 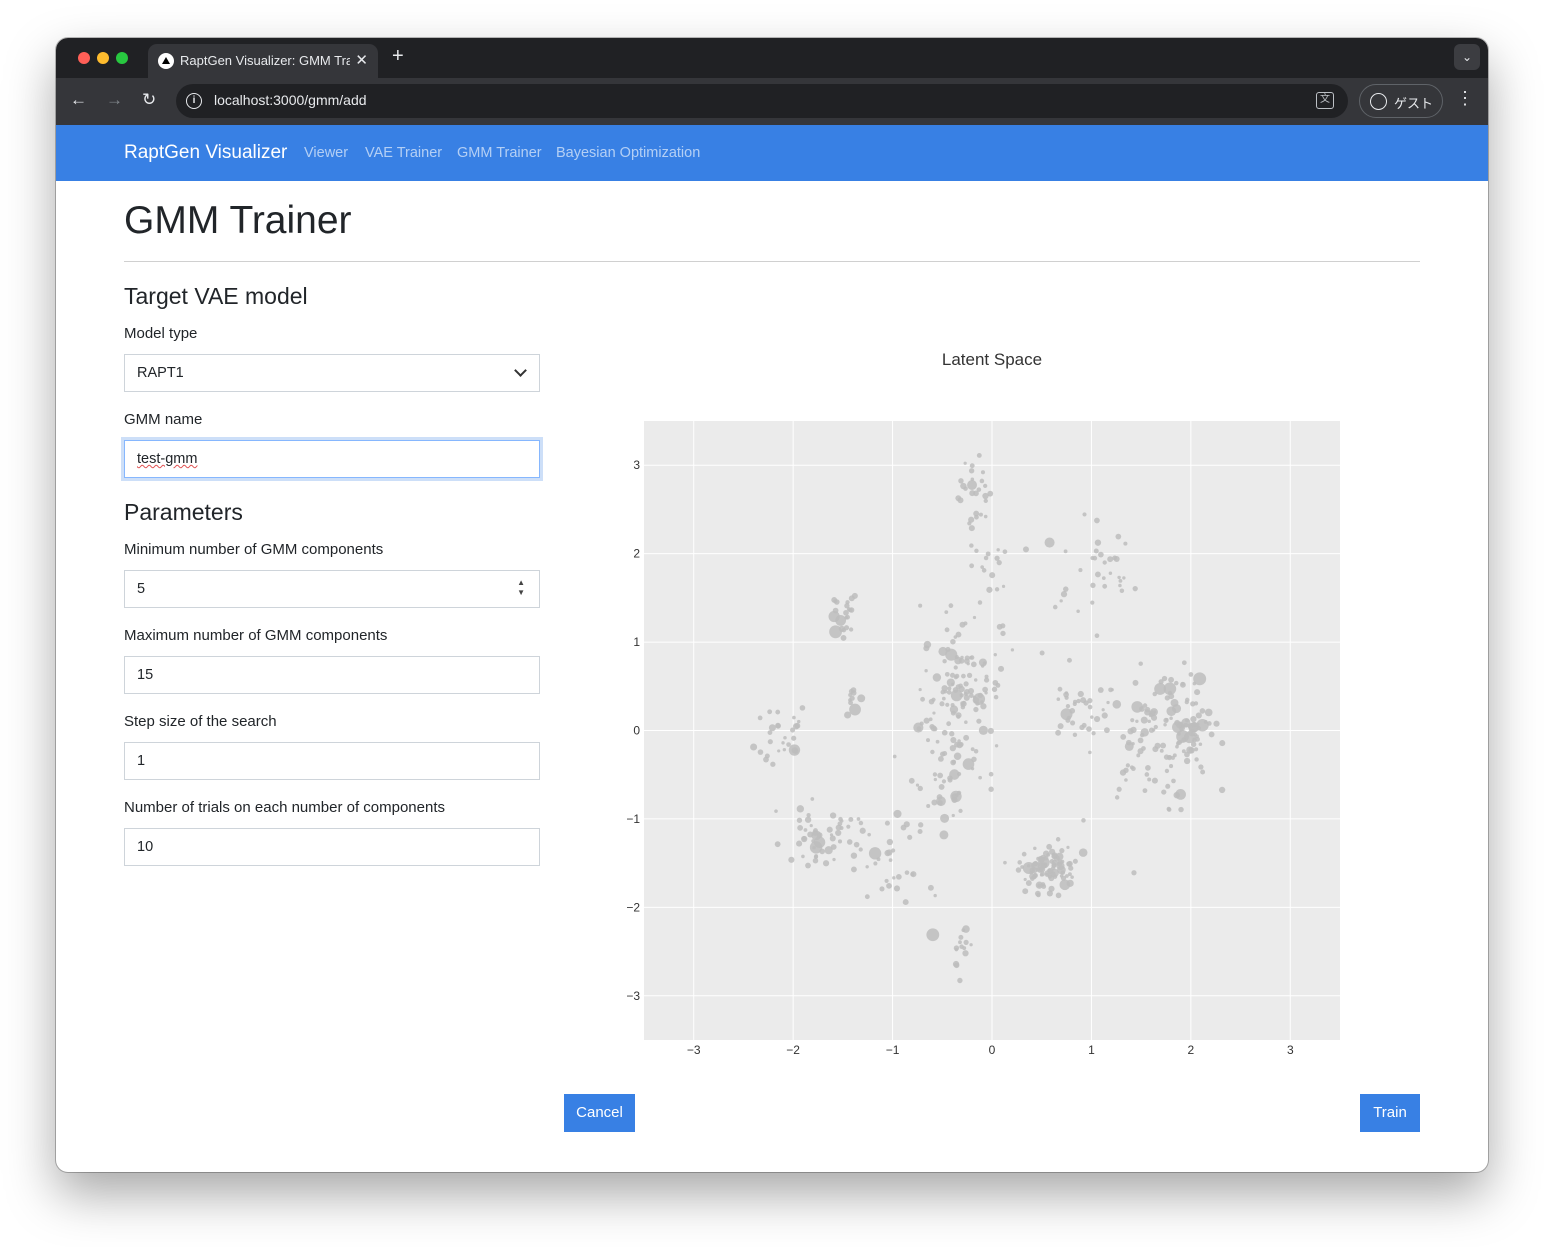 What do you see at coordinates (332, 761) in the screenshot?
I see `step-size-input: 1` at bounding box center [332, 761].